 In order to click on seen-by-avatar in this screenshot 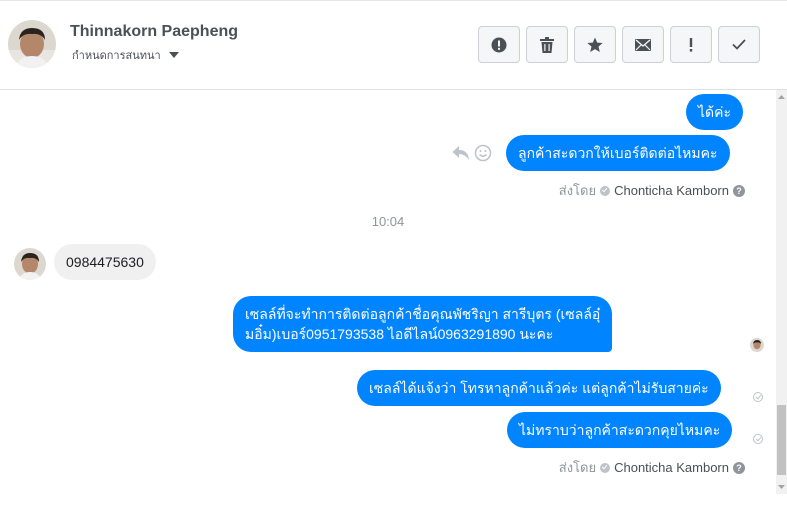, I will do `click(757, 345)`.